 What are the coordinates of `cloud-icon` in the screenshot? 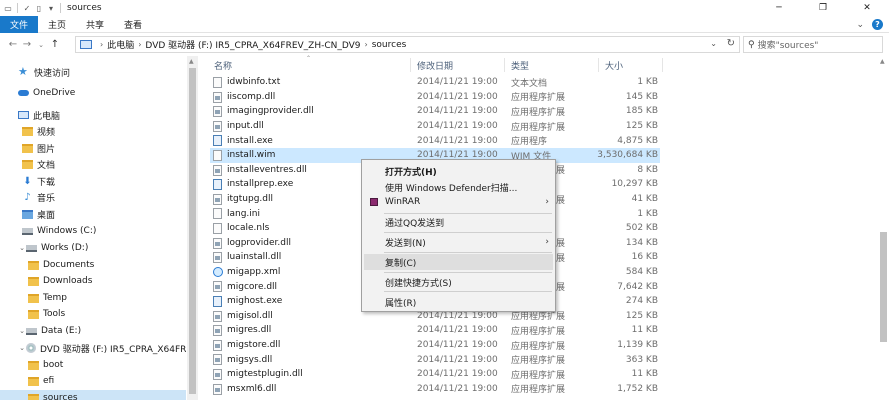 It's located at (23, 93).